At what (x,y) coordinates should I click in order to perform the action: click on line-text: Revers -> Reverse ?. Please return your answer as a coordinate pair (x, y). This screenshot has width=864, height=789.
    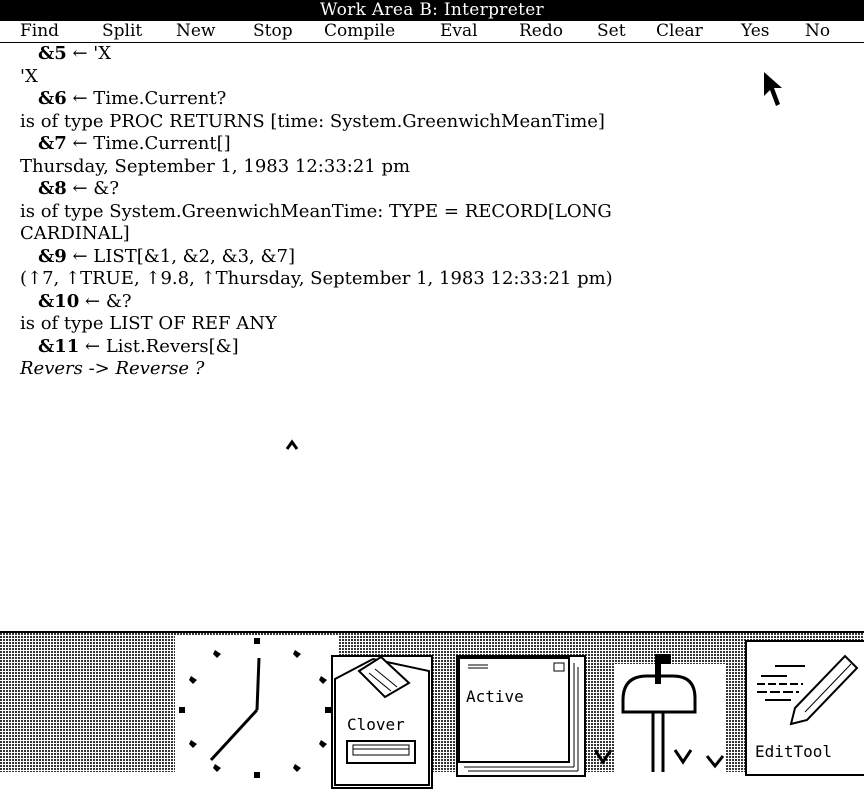
    Looking at the image, I should click on (112, 368).